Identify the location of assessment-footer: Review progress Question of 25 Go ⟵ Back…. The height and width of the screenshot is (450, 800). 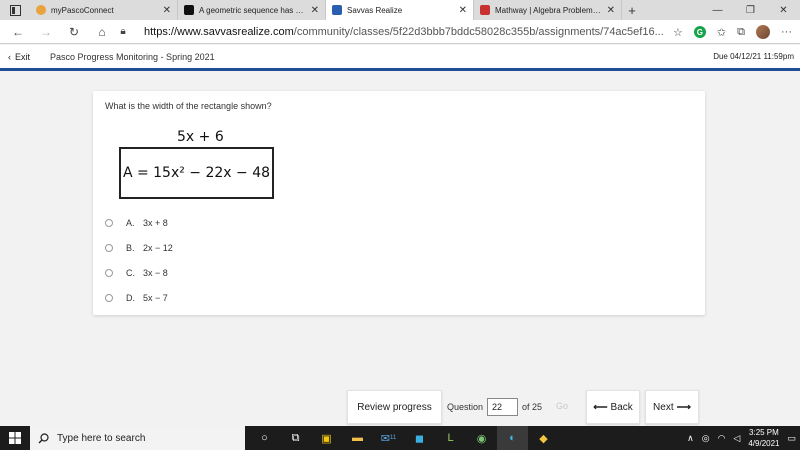
(400, 407).